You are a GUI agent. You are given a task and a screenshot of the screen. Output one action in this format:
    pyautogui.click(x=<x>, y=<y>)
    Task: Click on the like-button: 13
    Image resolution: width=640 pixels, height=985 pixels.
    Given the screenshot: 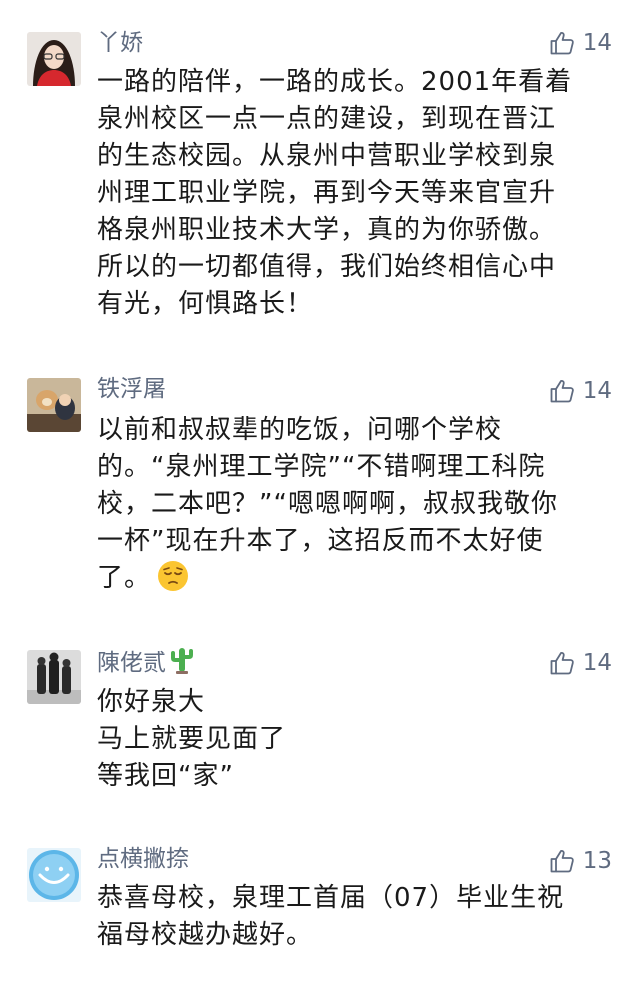 What is the action you would take?
    pyautogui.click(x=580, y=861)
    